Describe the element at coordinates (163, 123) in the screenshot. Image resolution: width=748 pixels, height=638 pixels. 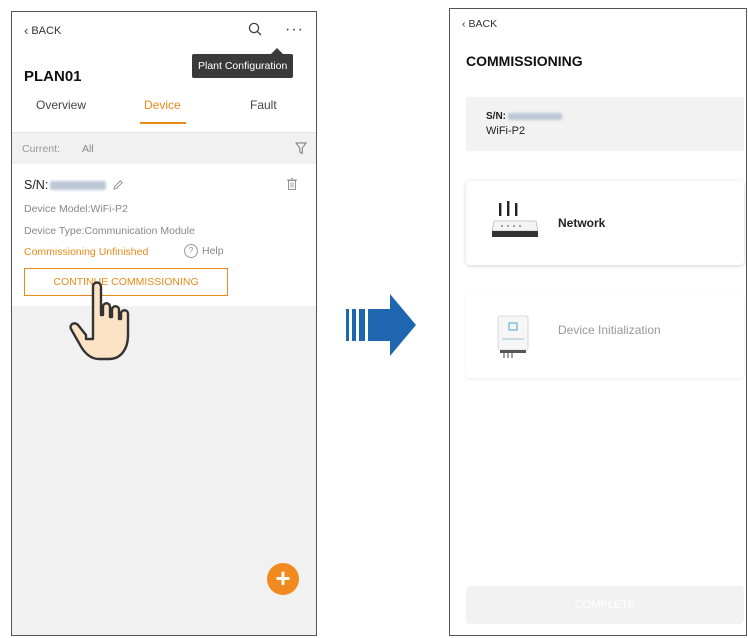
I see `active-tab-indicator` at that location.